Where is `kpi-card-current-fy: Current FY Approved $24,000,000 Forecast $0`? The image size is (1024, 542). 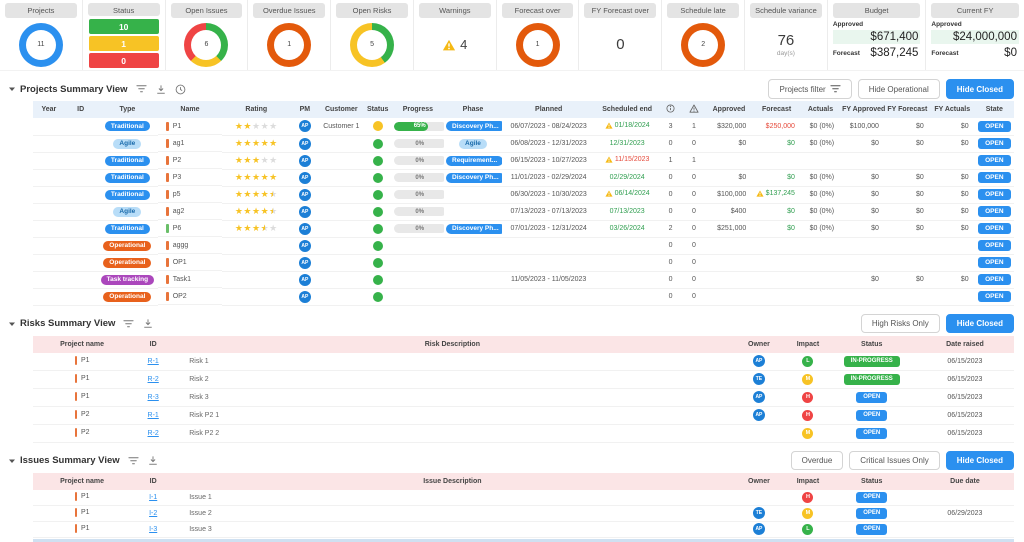 kpi-card-current-fy: Current FY Approved $24,000,000 Forecast $0 is located at coordinates (975, 35).